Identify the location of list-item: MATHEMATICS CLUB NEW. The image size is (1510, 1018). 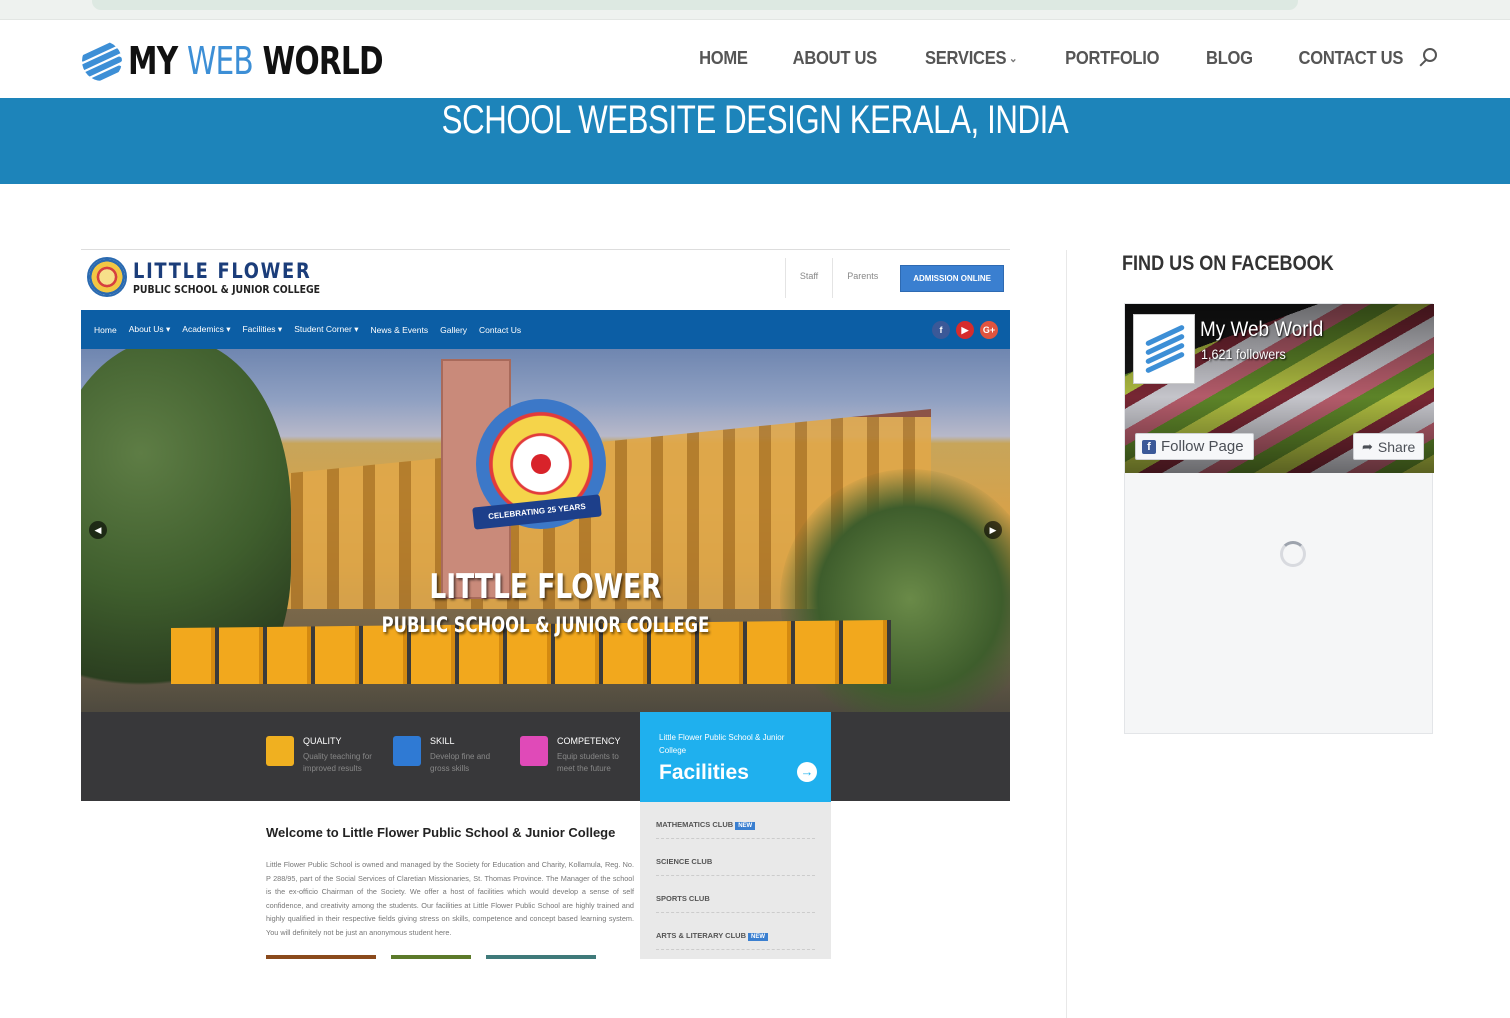
(735, 820).